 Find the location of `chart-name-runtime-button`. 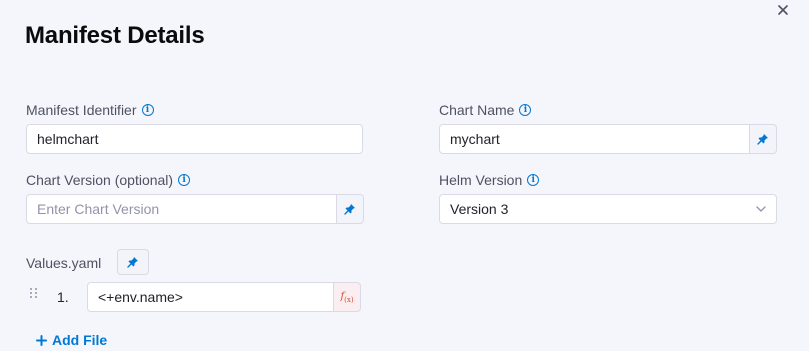

chart-name-runtime-button is located at coordinates (763, 139).